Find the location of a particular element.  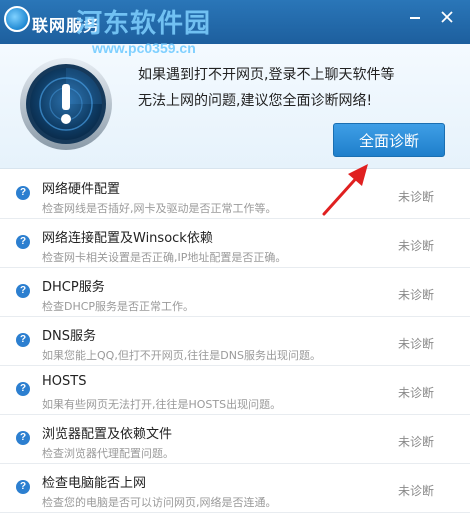

exclamation-radar-icon is located at coordinates (66, 104).